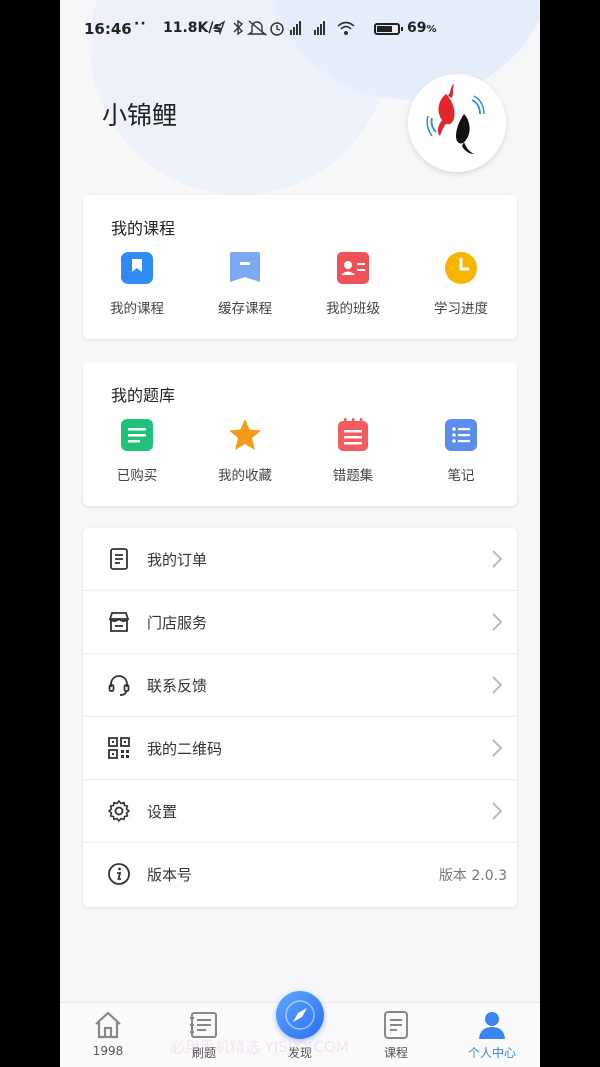 The height and width of the screenshot is (1067, 600). Describe the element at coordinates (300, 874) in the screenshot. I see `menu-item-version: 版本号 版本 2.0.3` at that location.